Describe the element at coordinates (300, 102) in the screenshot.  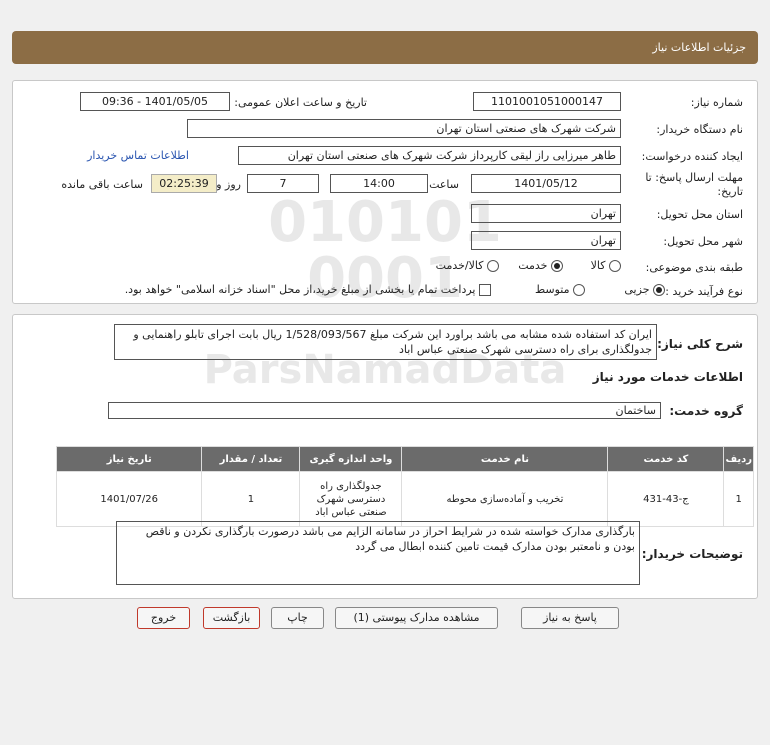
I see `announce-label: تاریخ و ساعت اعلان عمومی:` at that location.